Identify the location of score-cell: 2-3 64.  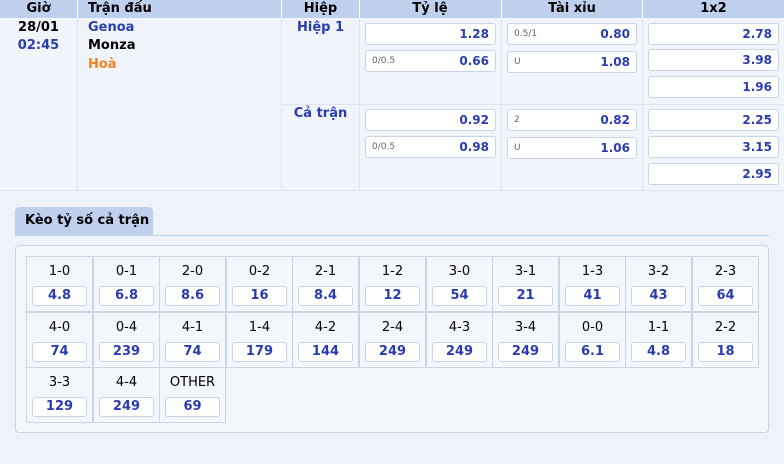
(725, 284).